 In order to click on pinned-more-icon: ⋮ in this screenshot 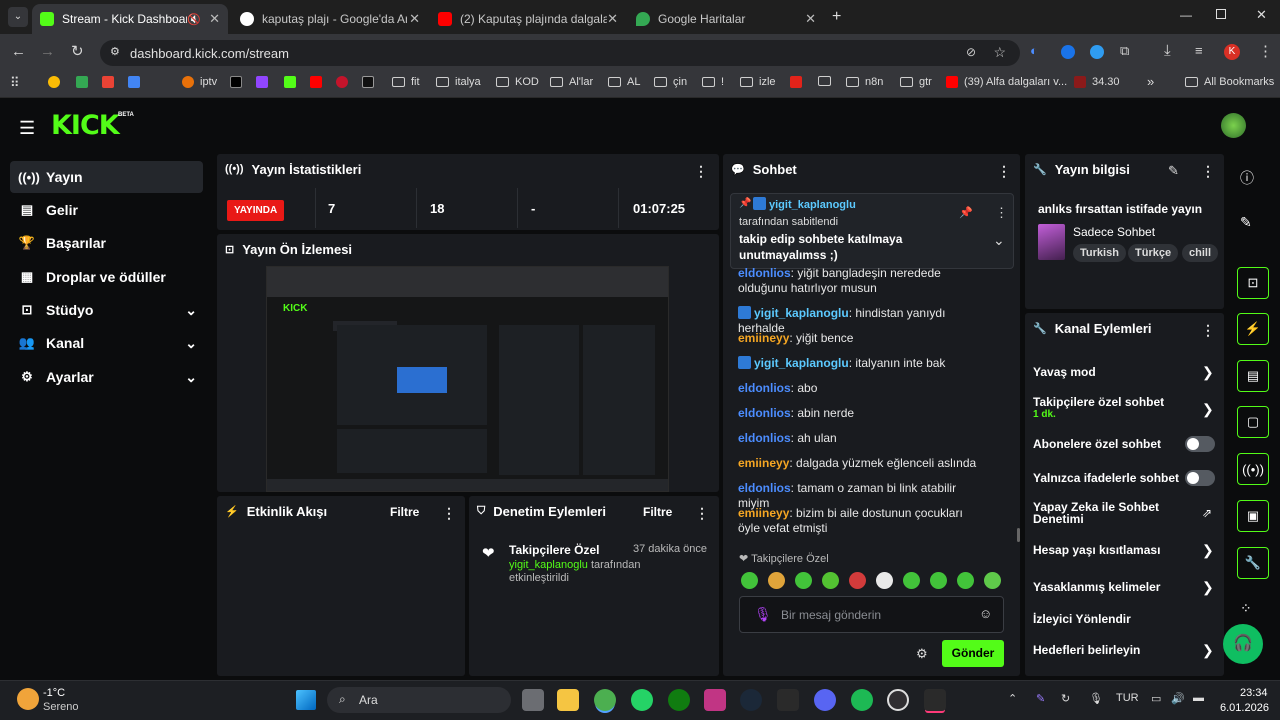, I will do `click(1001, 213)`.